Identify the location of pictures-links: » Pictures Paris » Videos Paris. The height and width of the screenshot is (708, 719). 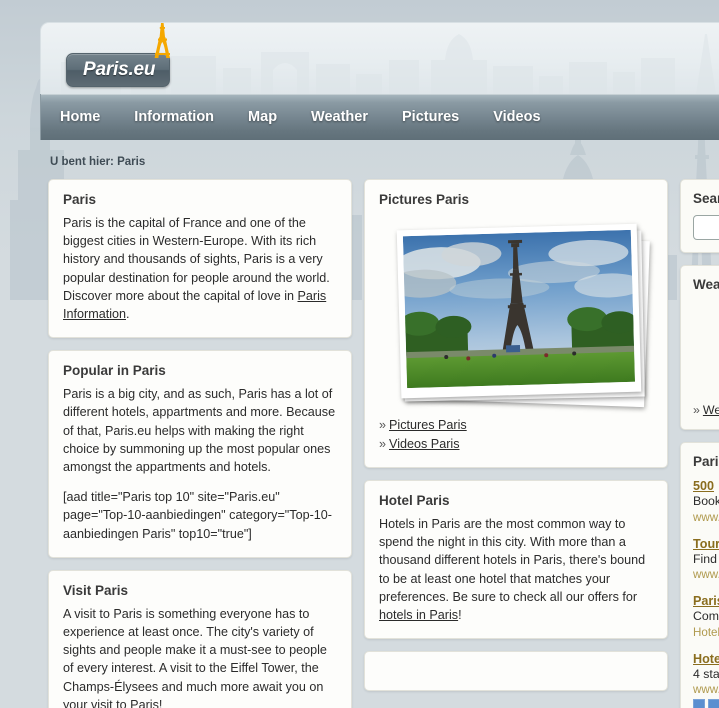
(516, 434).